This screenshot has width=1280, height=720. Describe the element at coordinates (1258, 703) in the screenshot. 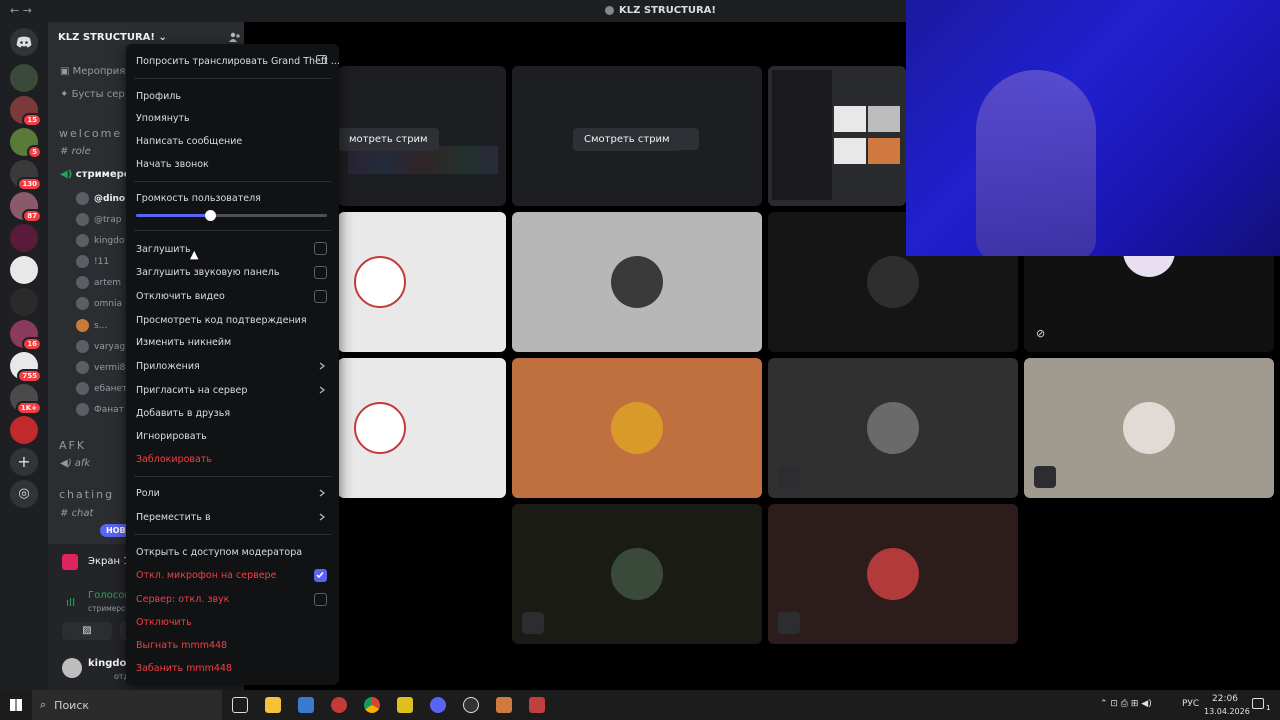

I see `notifications-icon` at that location.